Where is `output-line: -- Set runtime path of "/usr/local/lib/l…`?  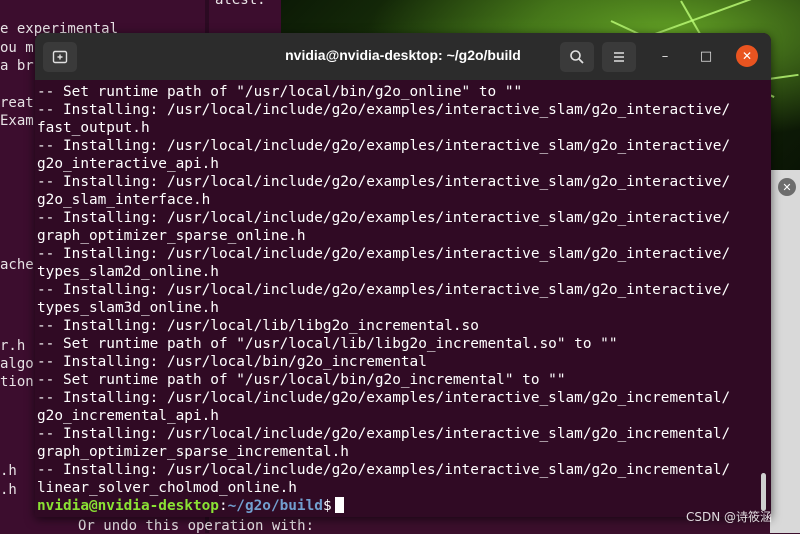 output-line: -- Set runtime path of "/usr/local/lib/l… is located at coordinates (327, 344).